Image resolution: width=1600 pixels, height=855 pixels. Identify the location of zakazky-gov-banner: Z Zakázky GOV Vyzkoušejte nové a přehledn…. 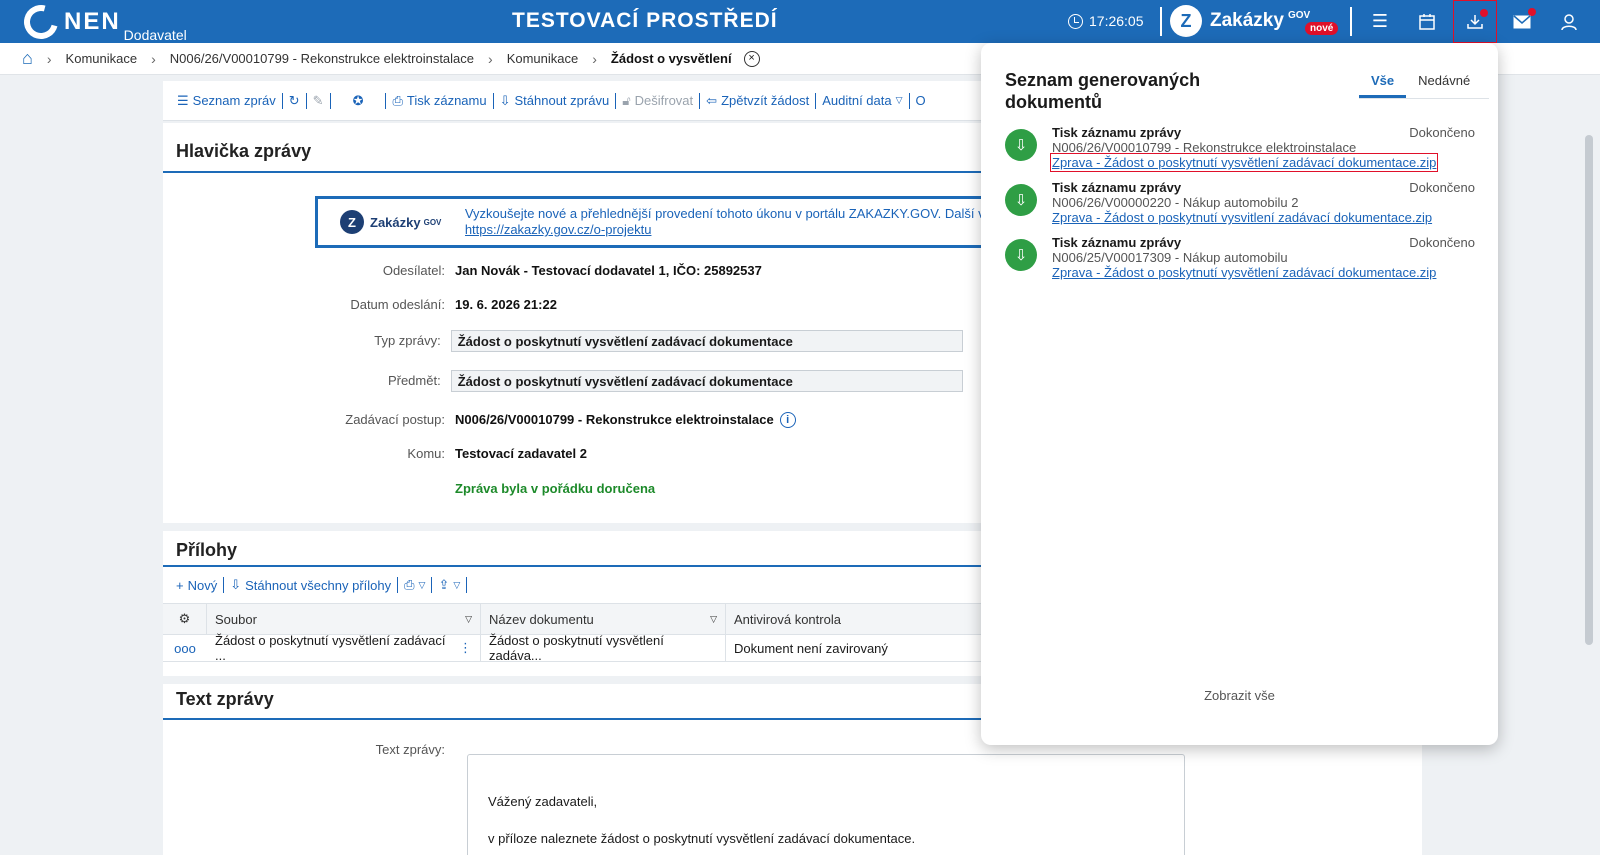
(665, 222).